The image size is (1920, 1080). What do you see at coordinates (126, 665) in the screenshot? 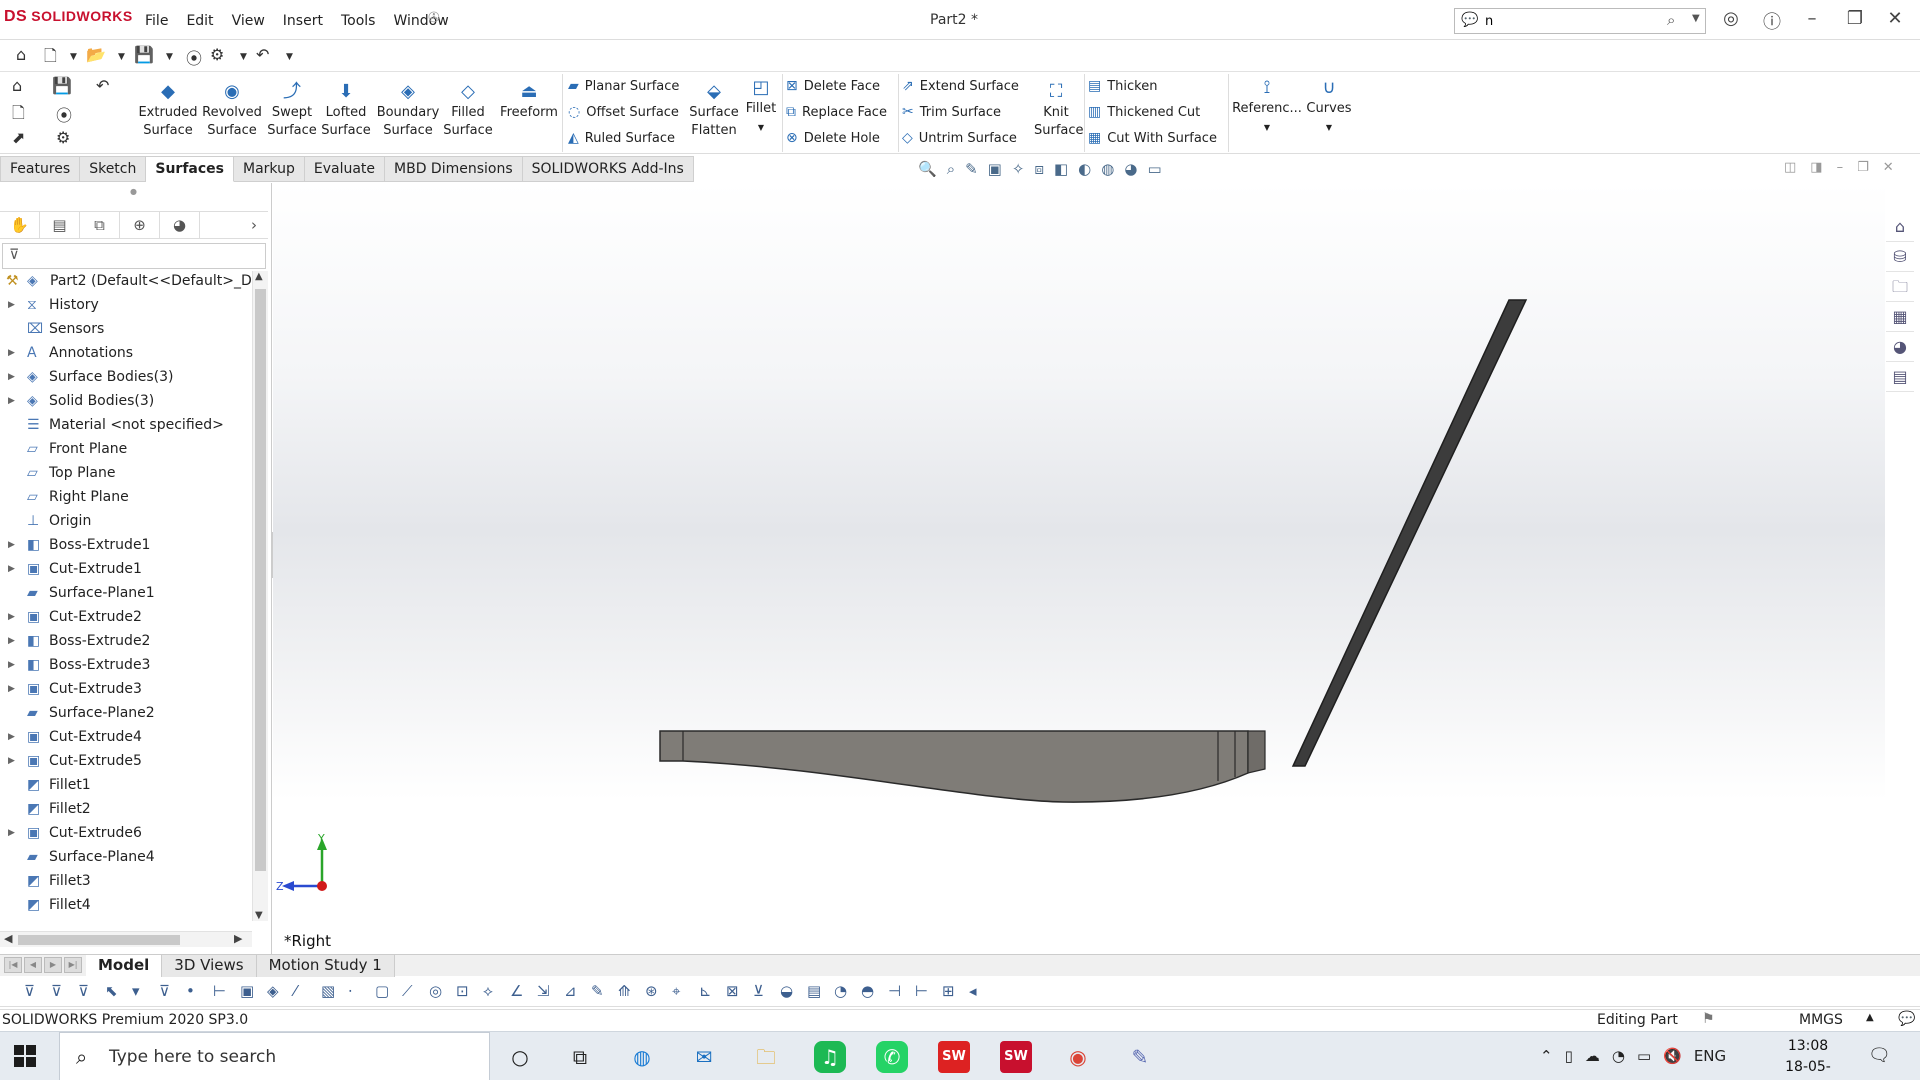
I see `tree-item: ▶ ◧ Boss-Extrude3` at bounding box center [126, 665].